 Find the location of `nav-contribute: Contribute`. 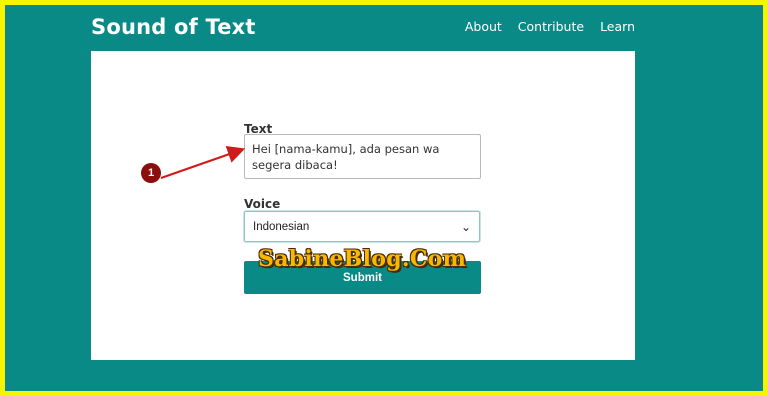

nav-contribute: Contribute is located at coordinates (551, 26).